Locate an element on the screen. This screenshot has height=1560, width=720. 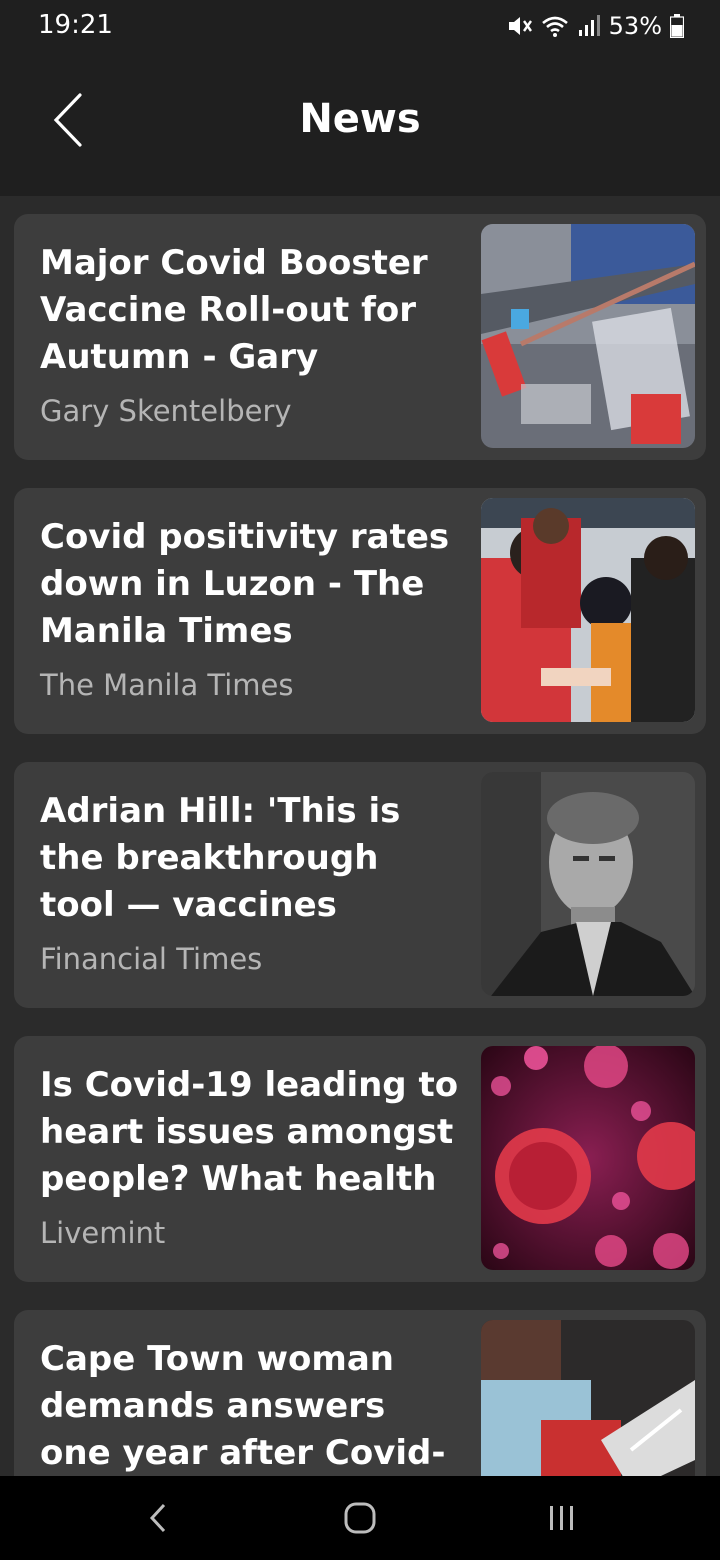
page-title: News is located at coordinates (360, 119).